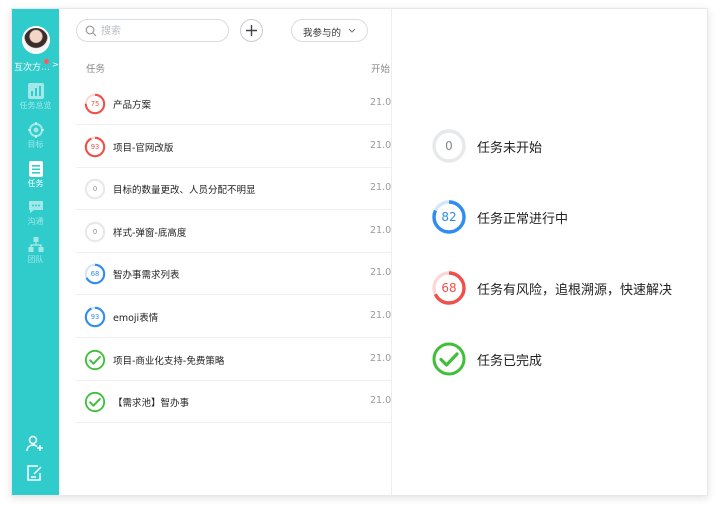  I want to click on participation-filter-dropdown: 我参与的, so click(329, 30).